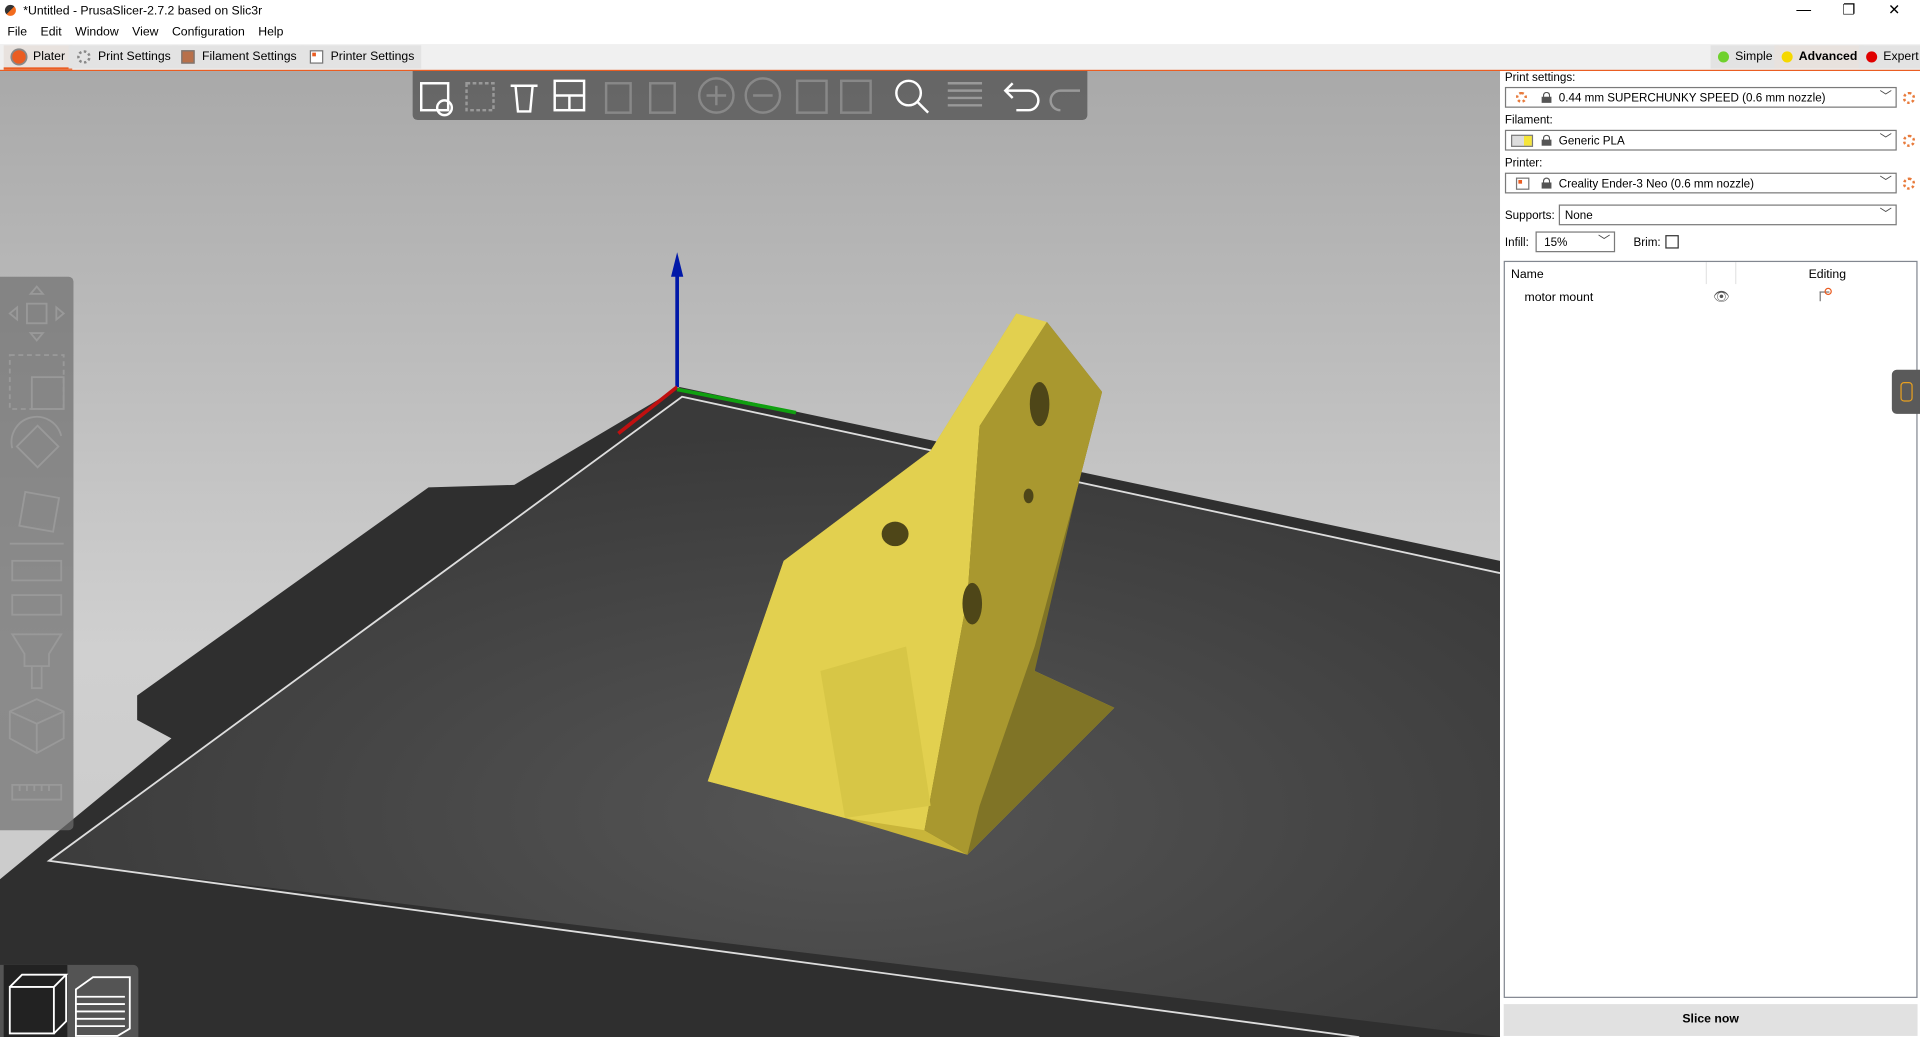 The image size is (1920, 1037). I want to click on edit-icon, so click(1825, 294).